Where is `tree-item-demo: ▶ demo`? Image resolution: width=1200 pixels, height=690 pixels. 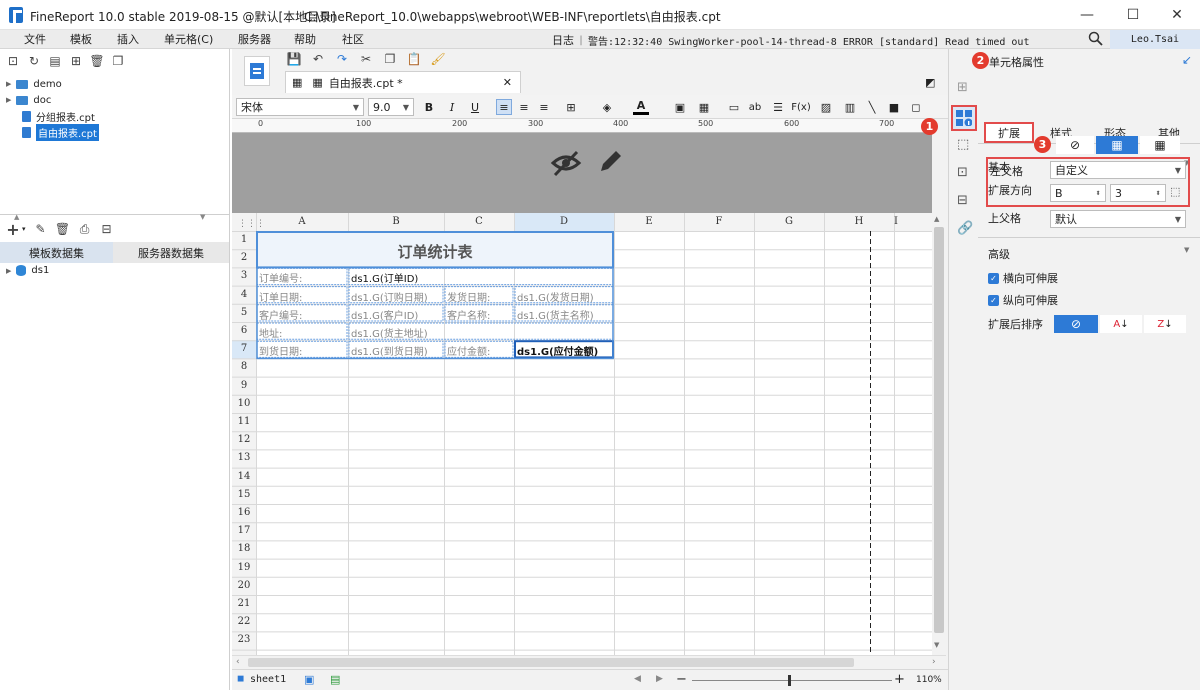
tree-item-demo: ▶ demo is located at coordinates (116, 84).